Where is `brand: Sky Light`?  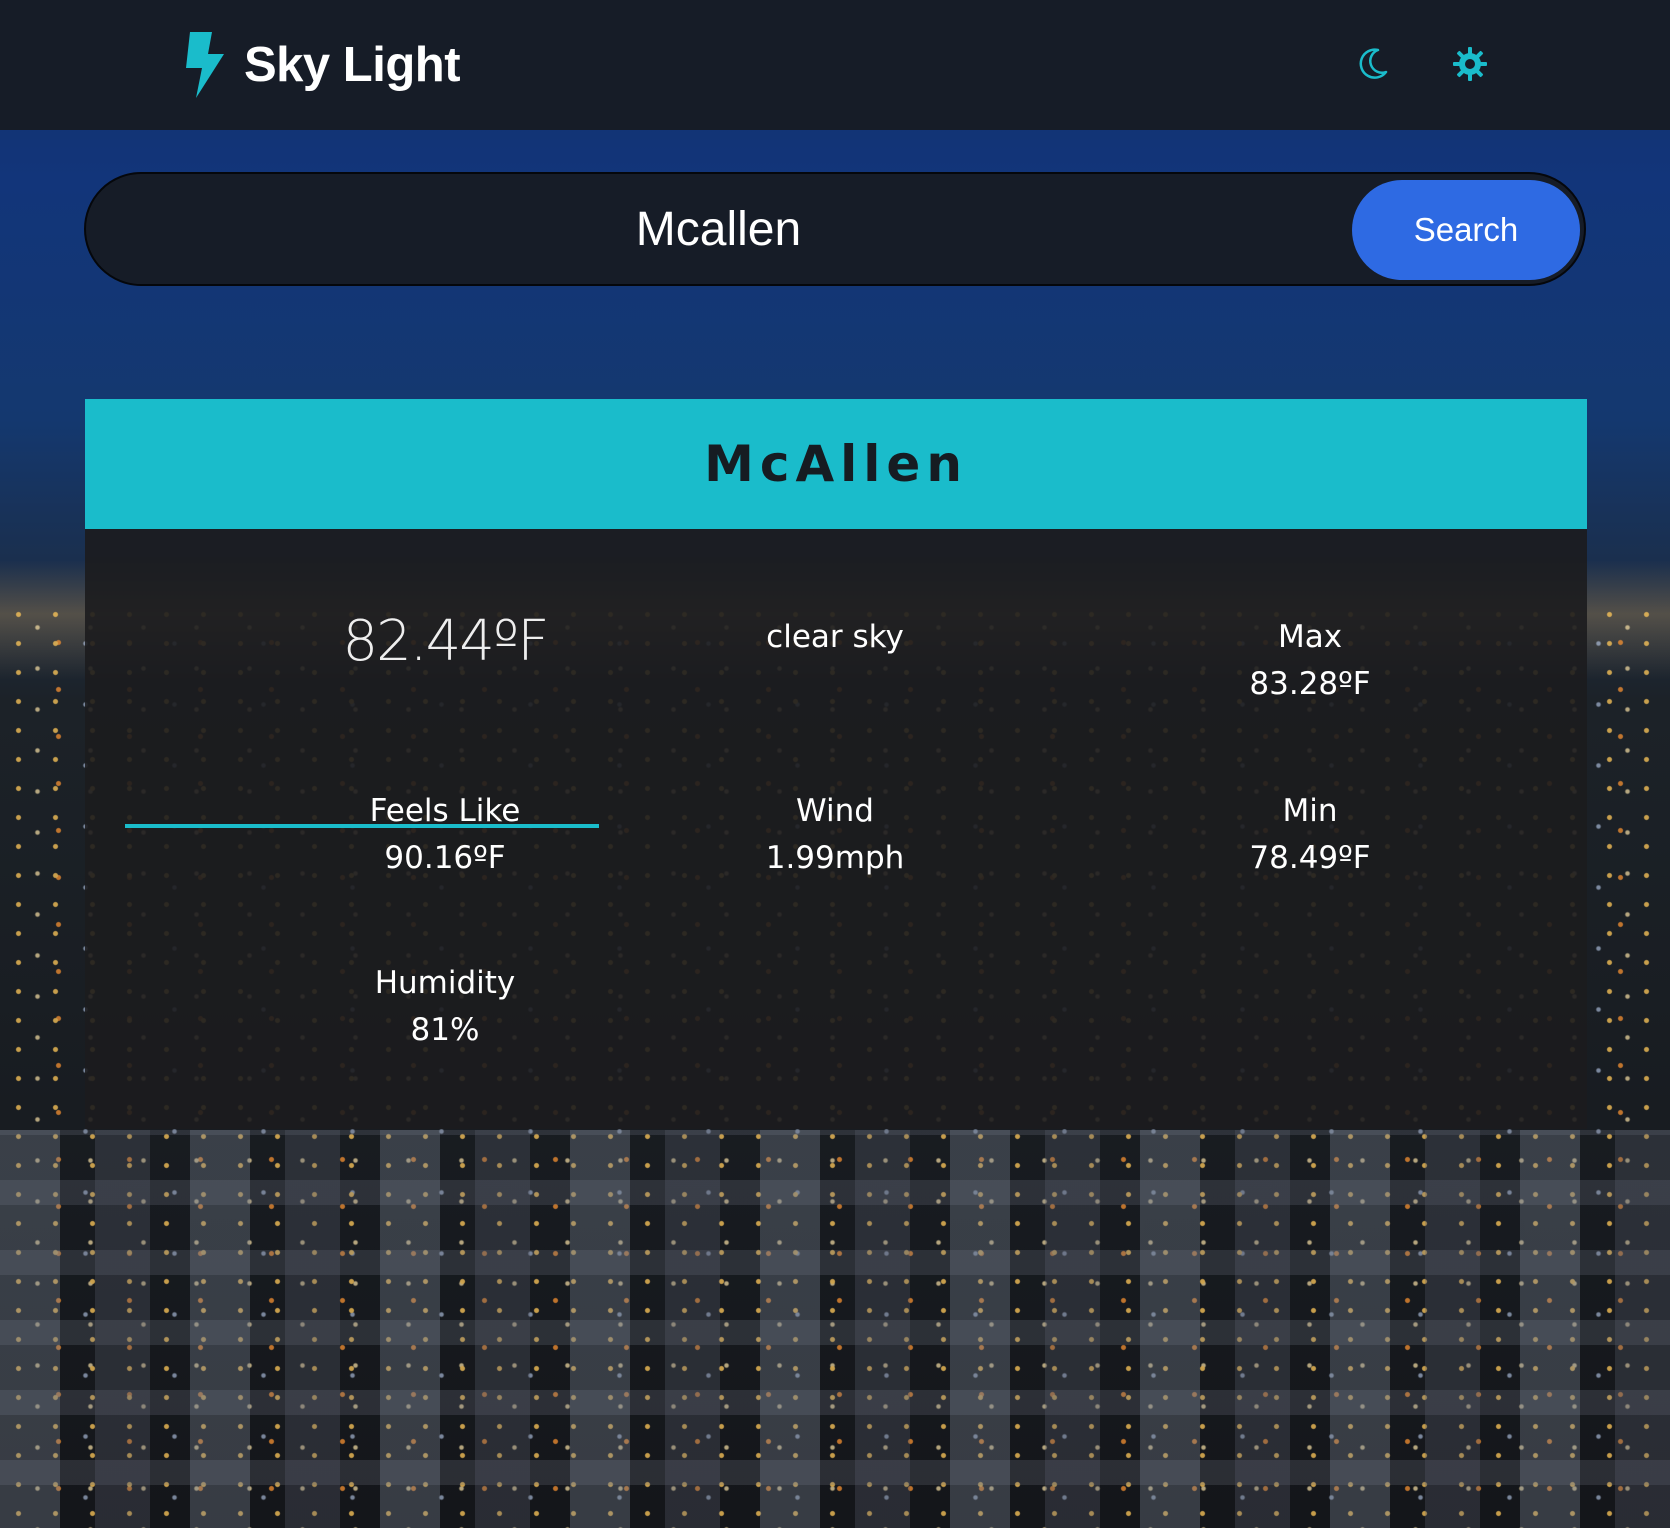
brand: Sky Light is located at coordinates (320, 65).